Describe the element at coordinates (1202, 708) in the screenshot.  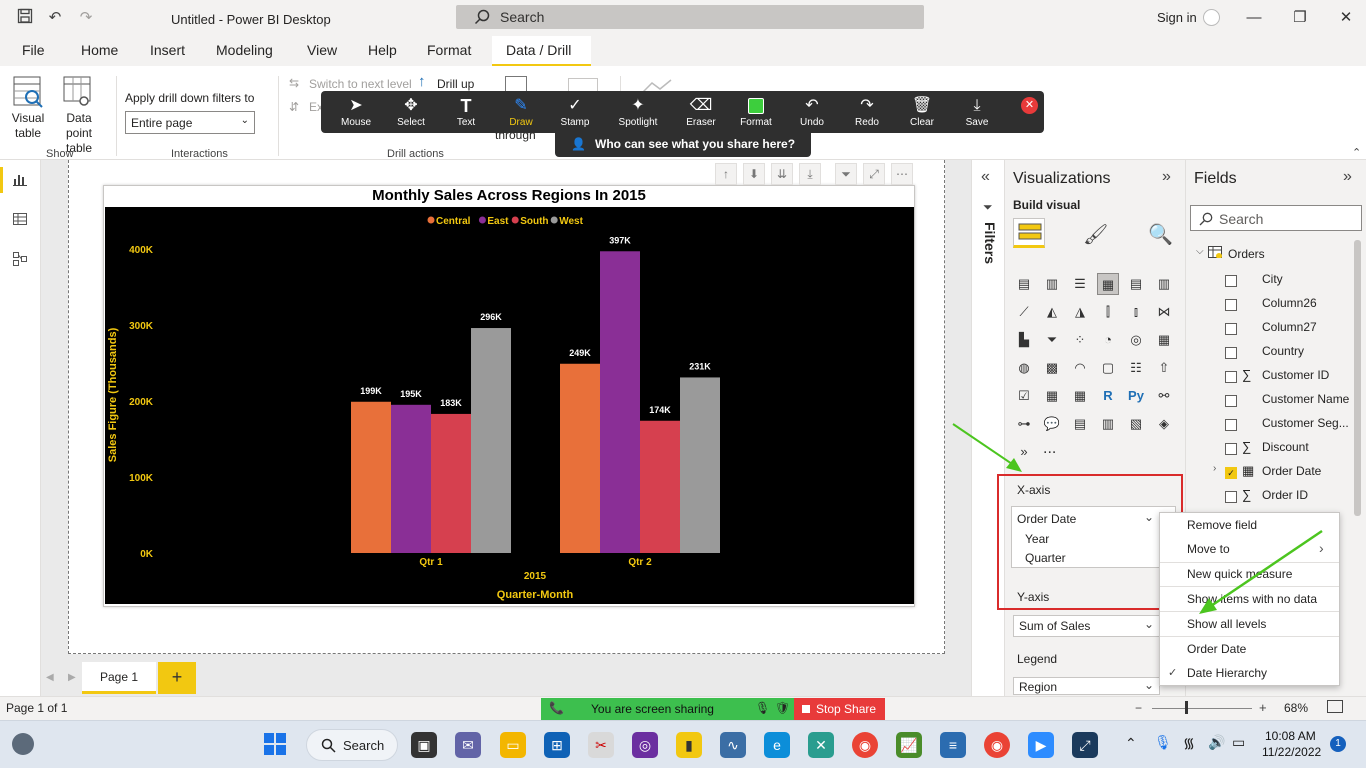
I see `zoom-slider-track` at that location.